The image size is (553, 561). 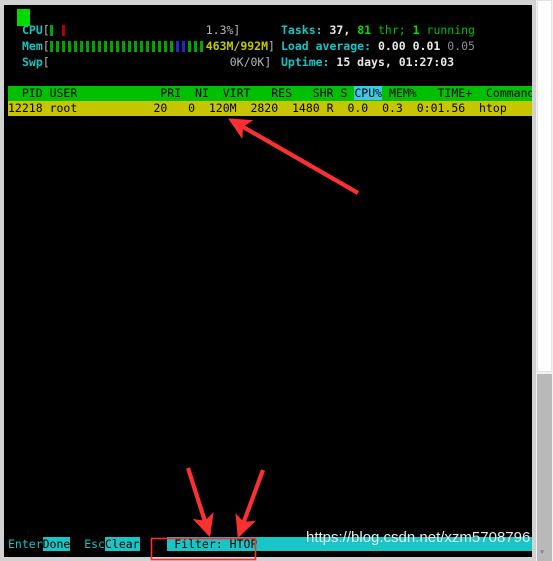 I want to click on mem-meter-label: Mem, so click(x=32, y=46).